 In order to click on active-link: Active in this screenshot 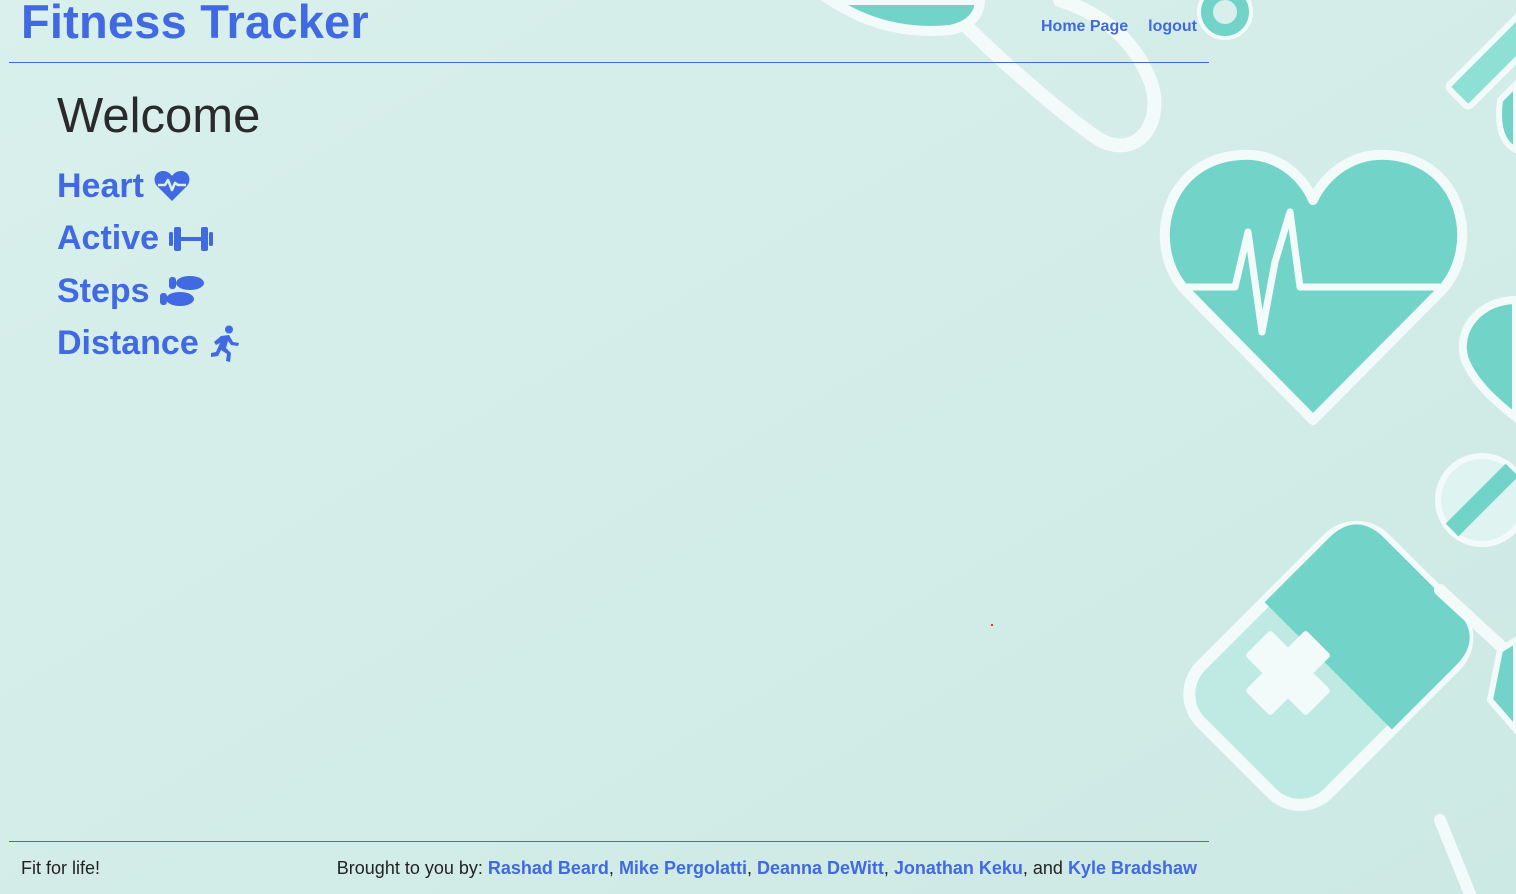, I will do `click(149, 239)`.